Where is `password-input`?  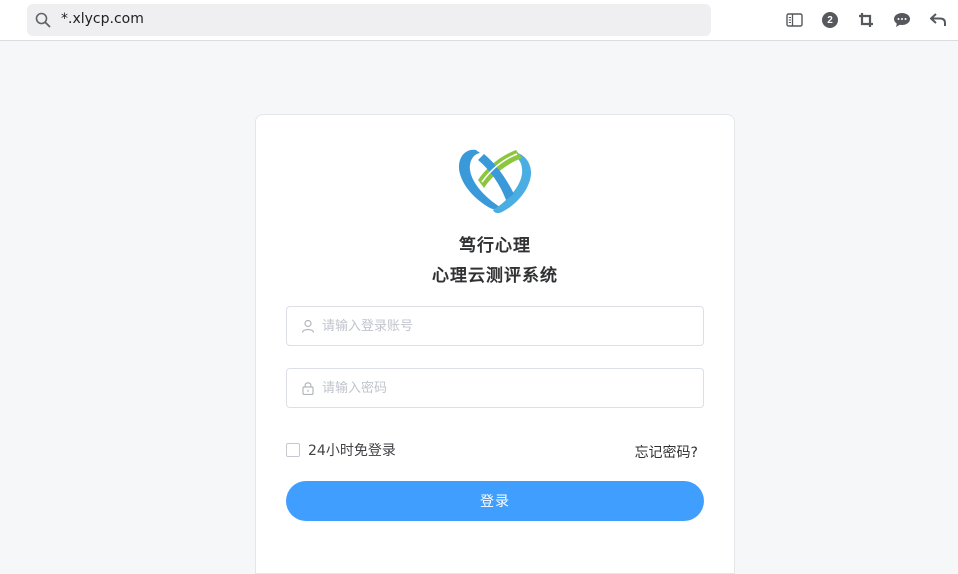
password-input is located at coordinates (507, 388).